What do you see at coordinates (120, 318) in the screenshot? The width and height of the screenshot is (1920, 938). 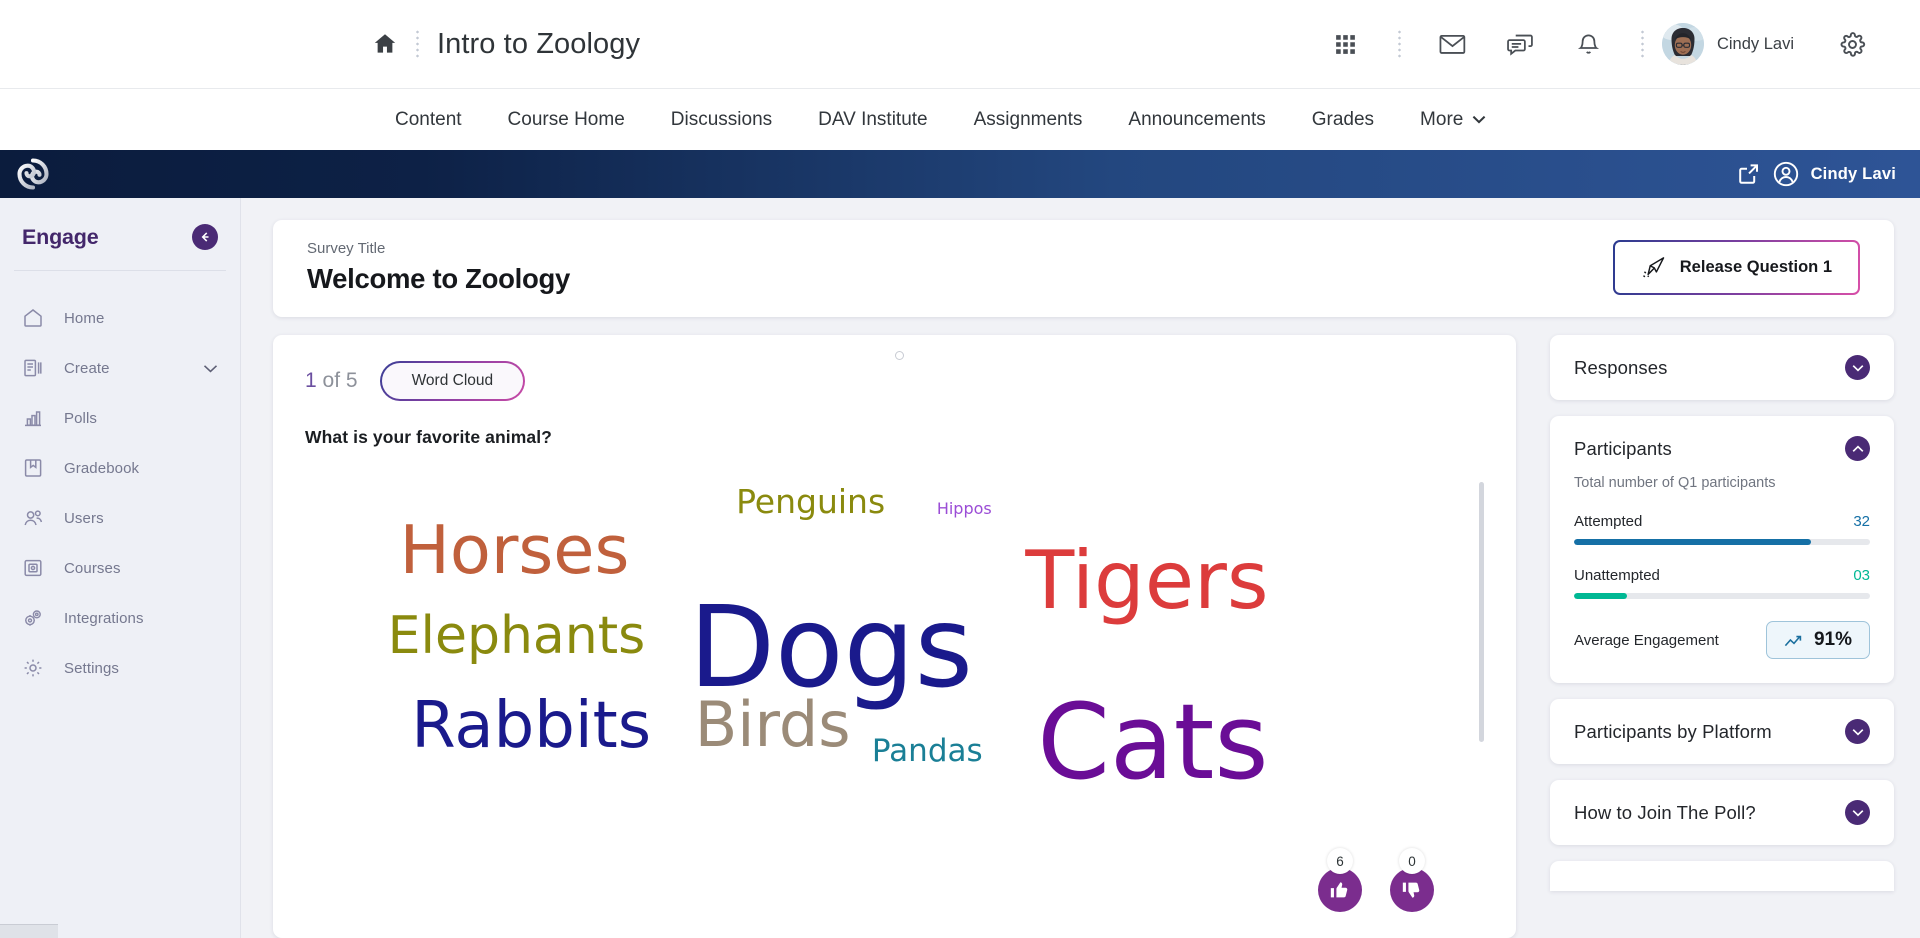 I see `sidebar-item-home: Home` at bounding box center [120, 318].